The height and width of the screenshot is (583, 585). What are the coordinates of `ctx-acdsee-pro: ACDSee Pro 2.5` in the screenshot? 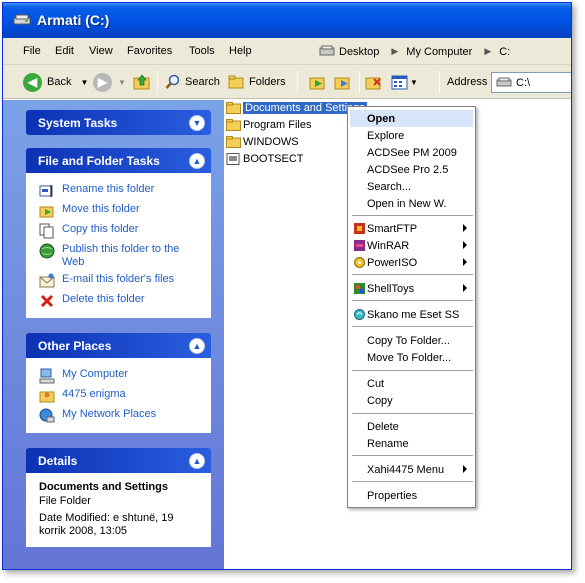 It's located at (411, 169).